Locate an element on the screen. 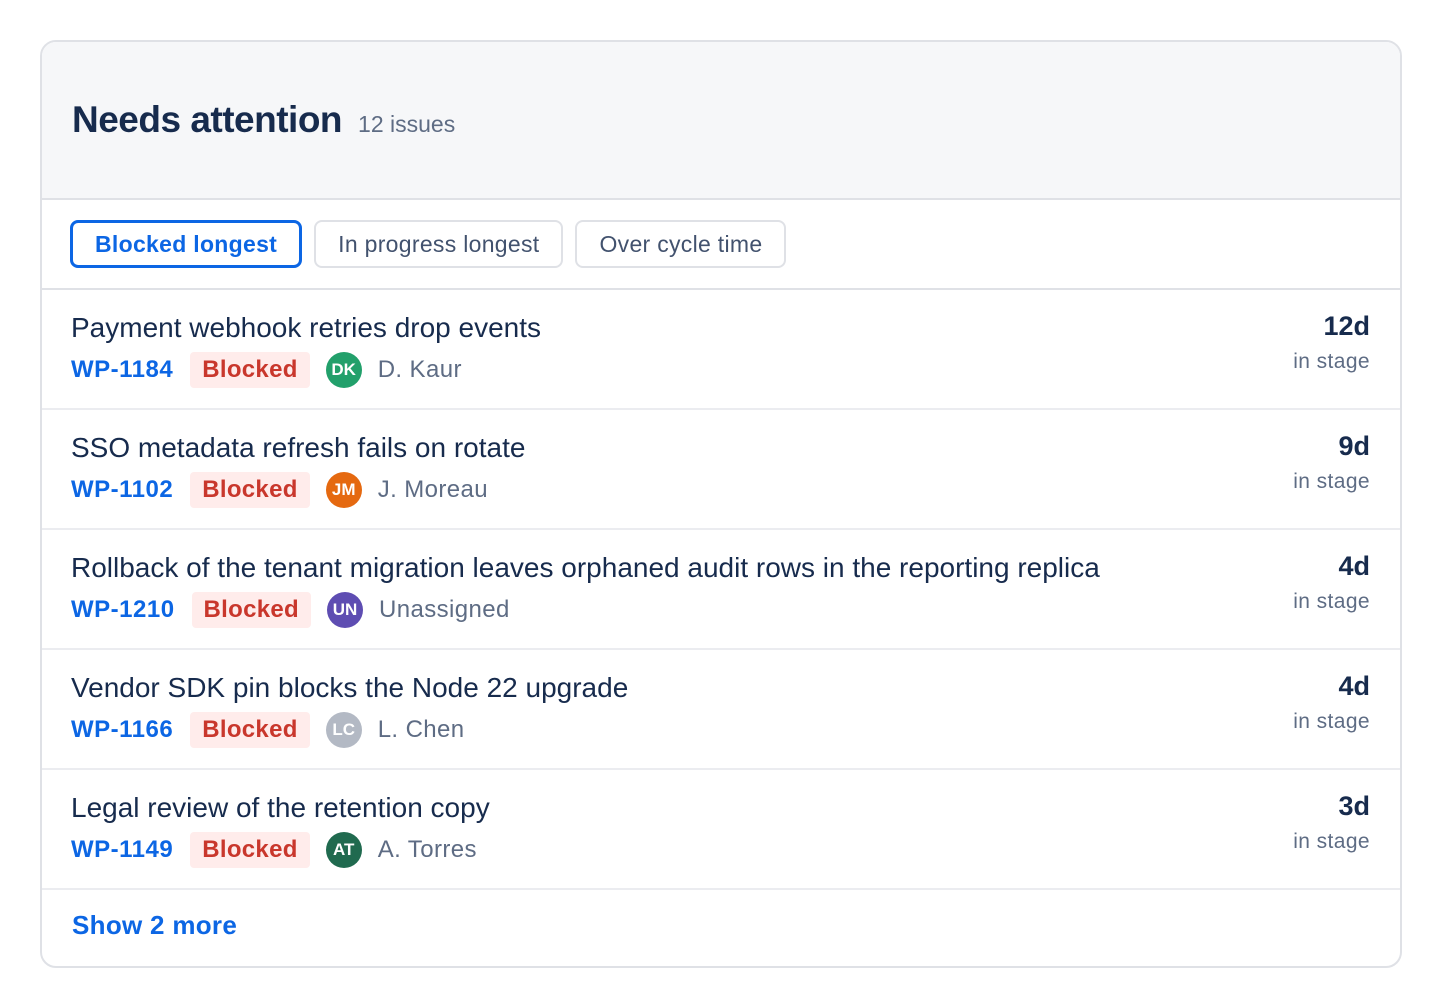  avatar: JM is located at coordinates (343, 490).